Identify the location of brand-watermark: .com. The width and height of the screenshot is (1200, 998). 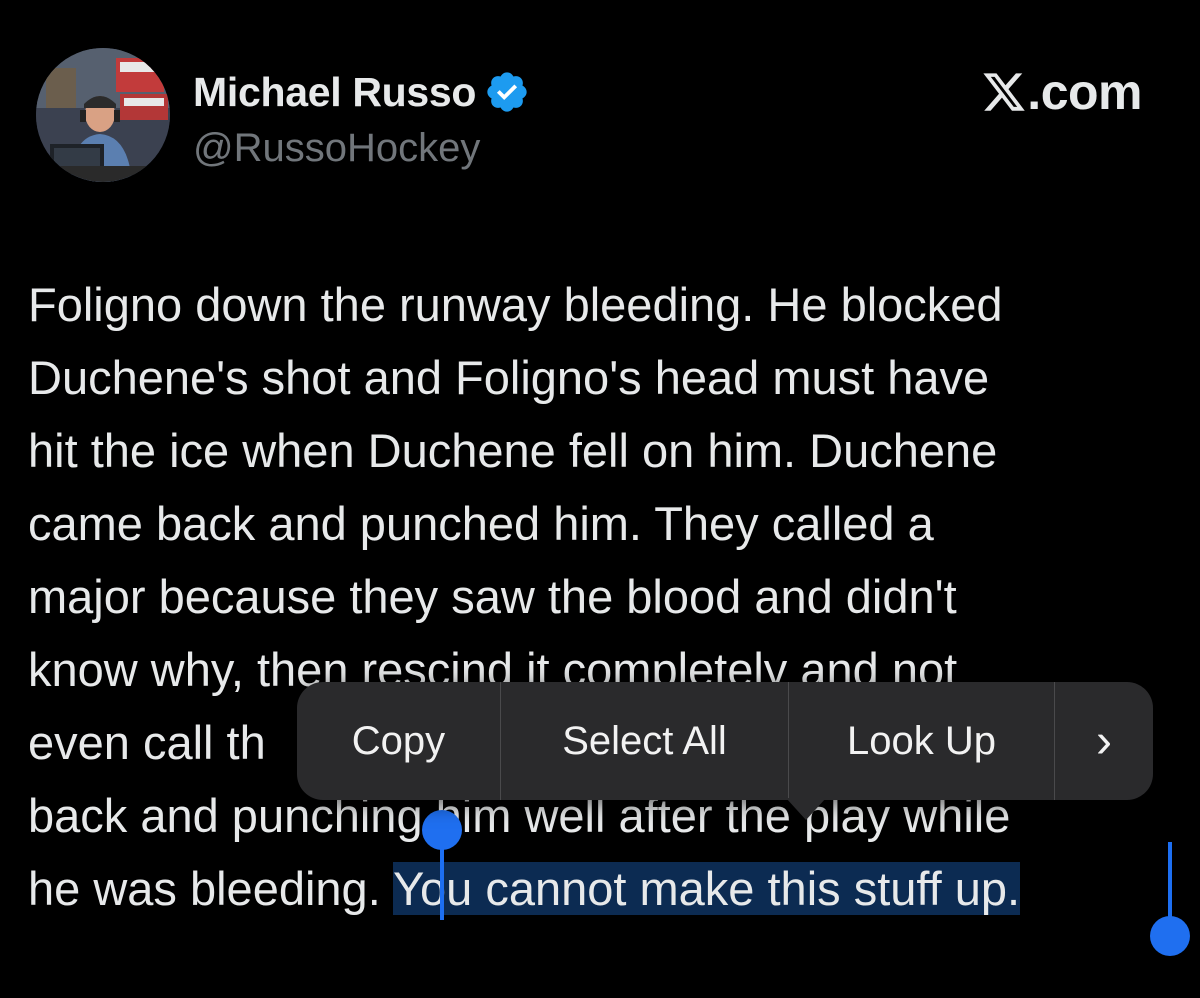
(1061, 92).